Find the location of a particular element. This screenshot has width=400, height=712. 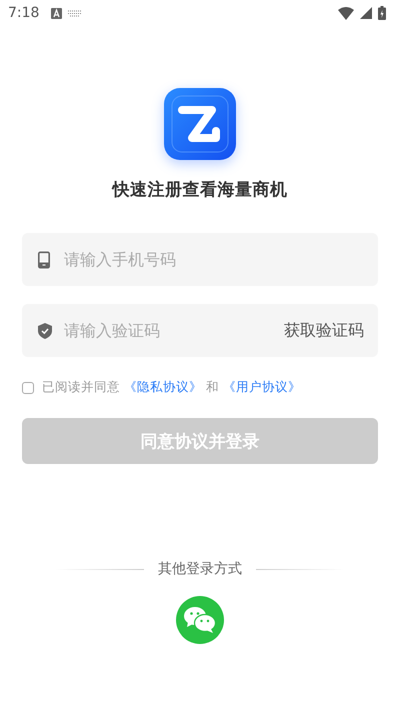

agreement-link: 《隐私协议》 is located at coordinates (163, 386).